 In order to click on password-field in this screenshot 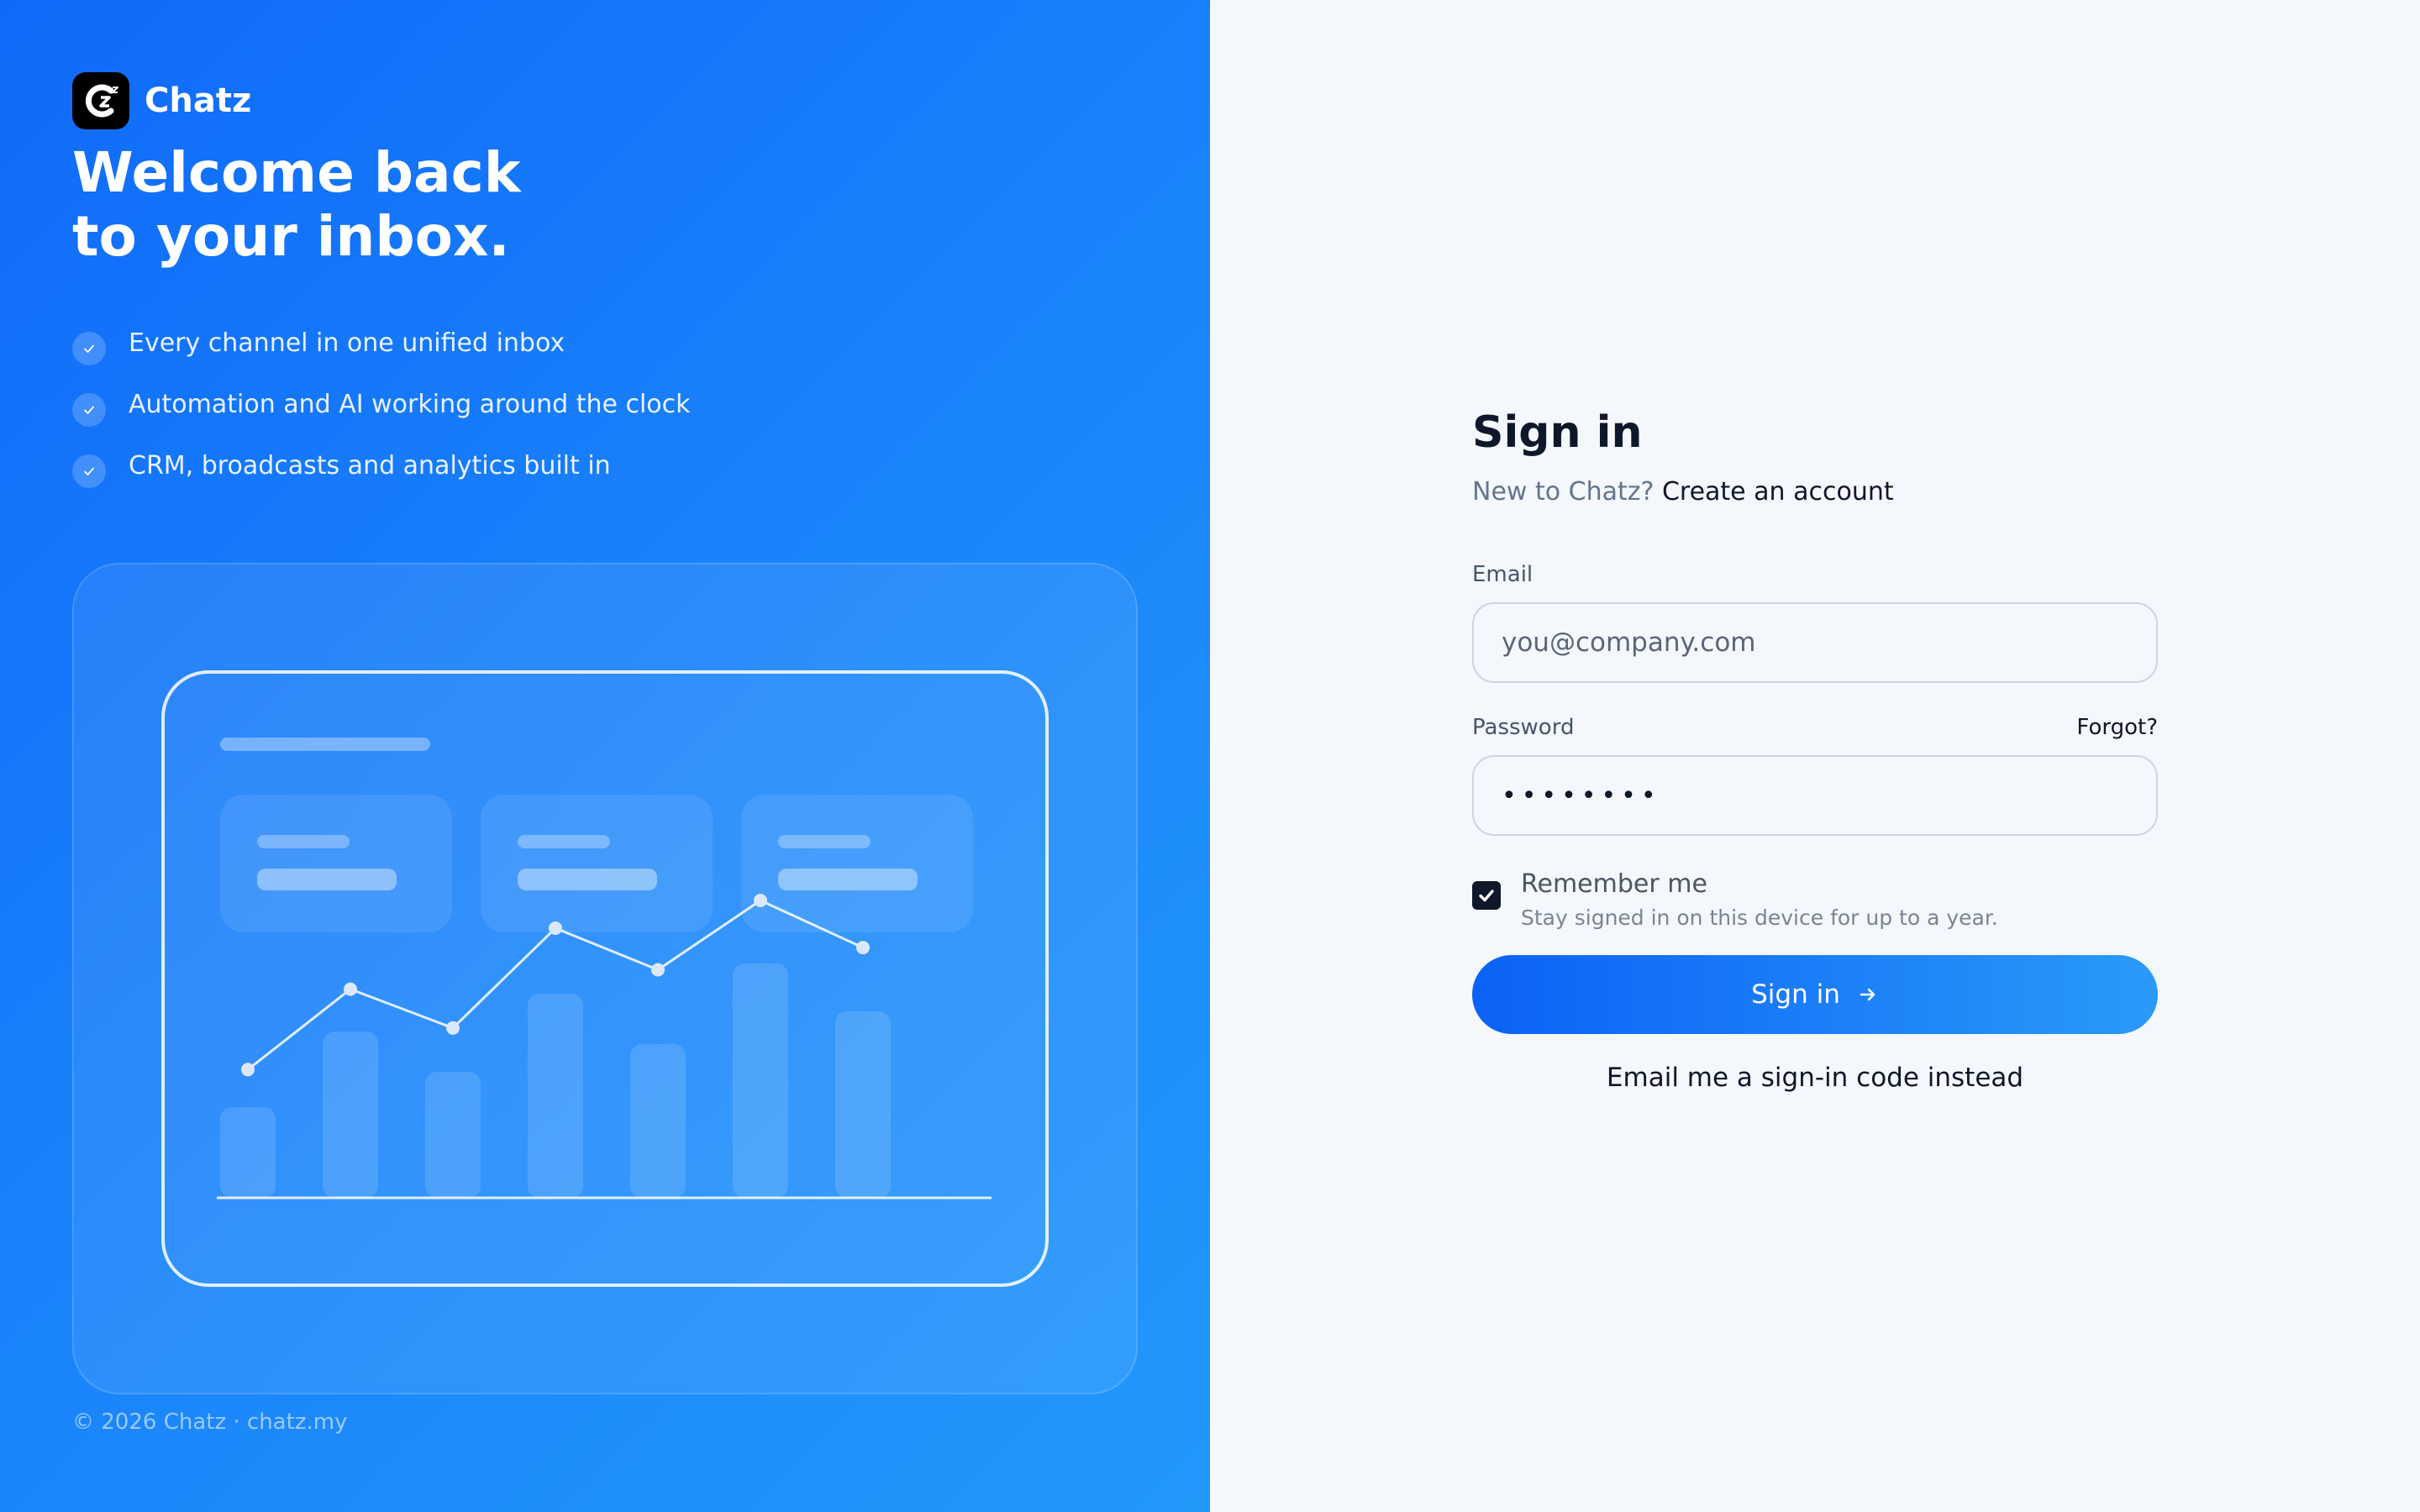, I will do `click(1815, 795)`.